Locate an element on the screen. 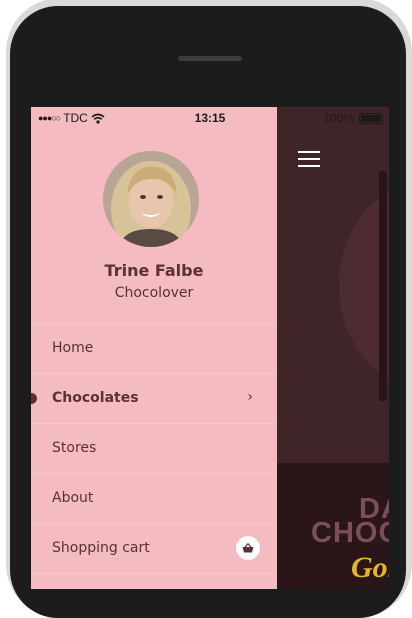 This screenshot has width=412, height=618. avatar-photo is located at coordinates (151, 199).